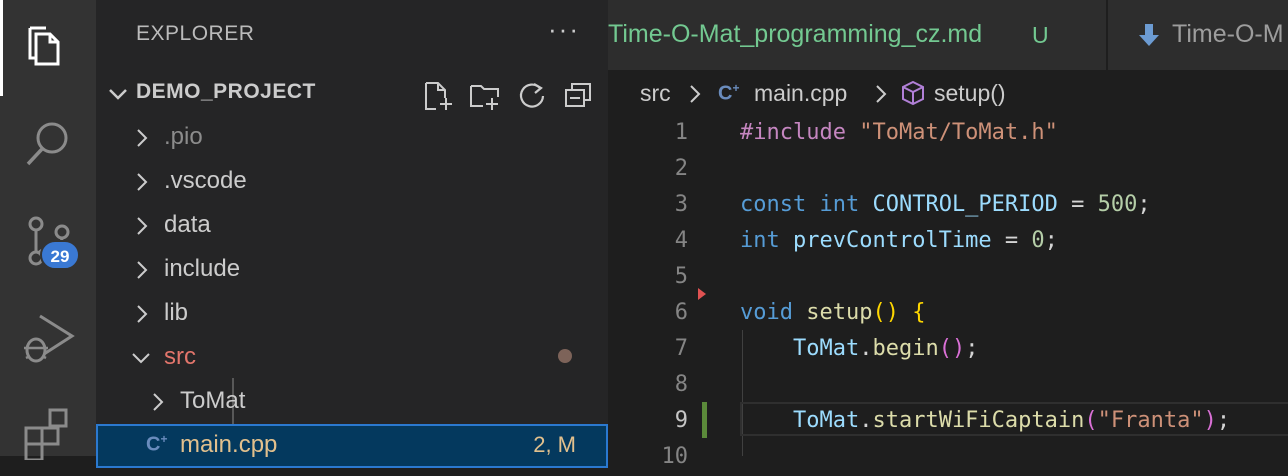 The height and width of the screenshot is (476, 1288). I want to click on tree-item-include: include, so click(352, 270).